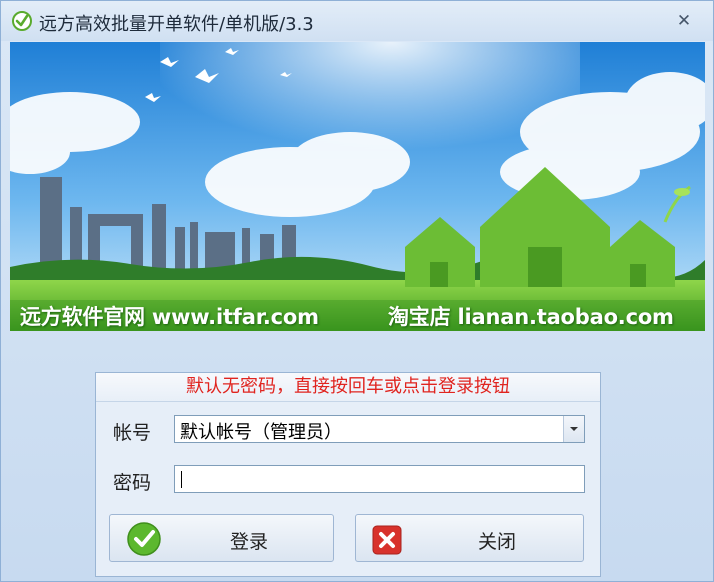 The width and height of the screenshot is (714, 582). What do you see at coordinates (684, 21) in the screenshot?
I see `window-close-button: ✕` at bounding box center [684, 21].